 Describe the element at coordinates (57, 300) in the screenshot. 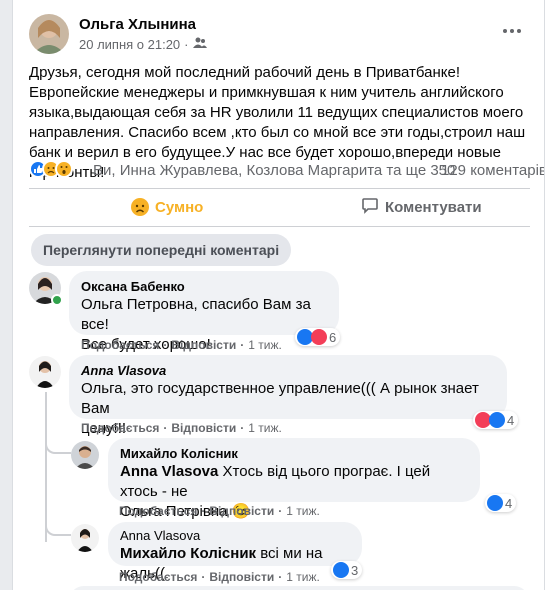

I see `online-indicator` at that location.